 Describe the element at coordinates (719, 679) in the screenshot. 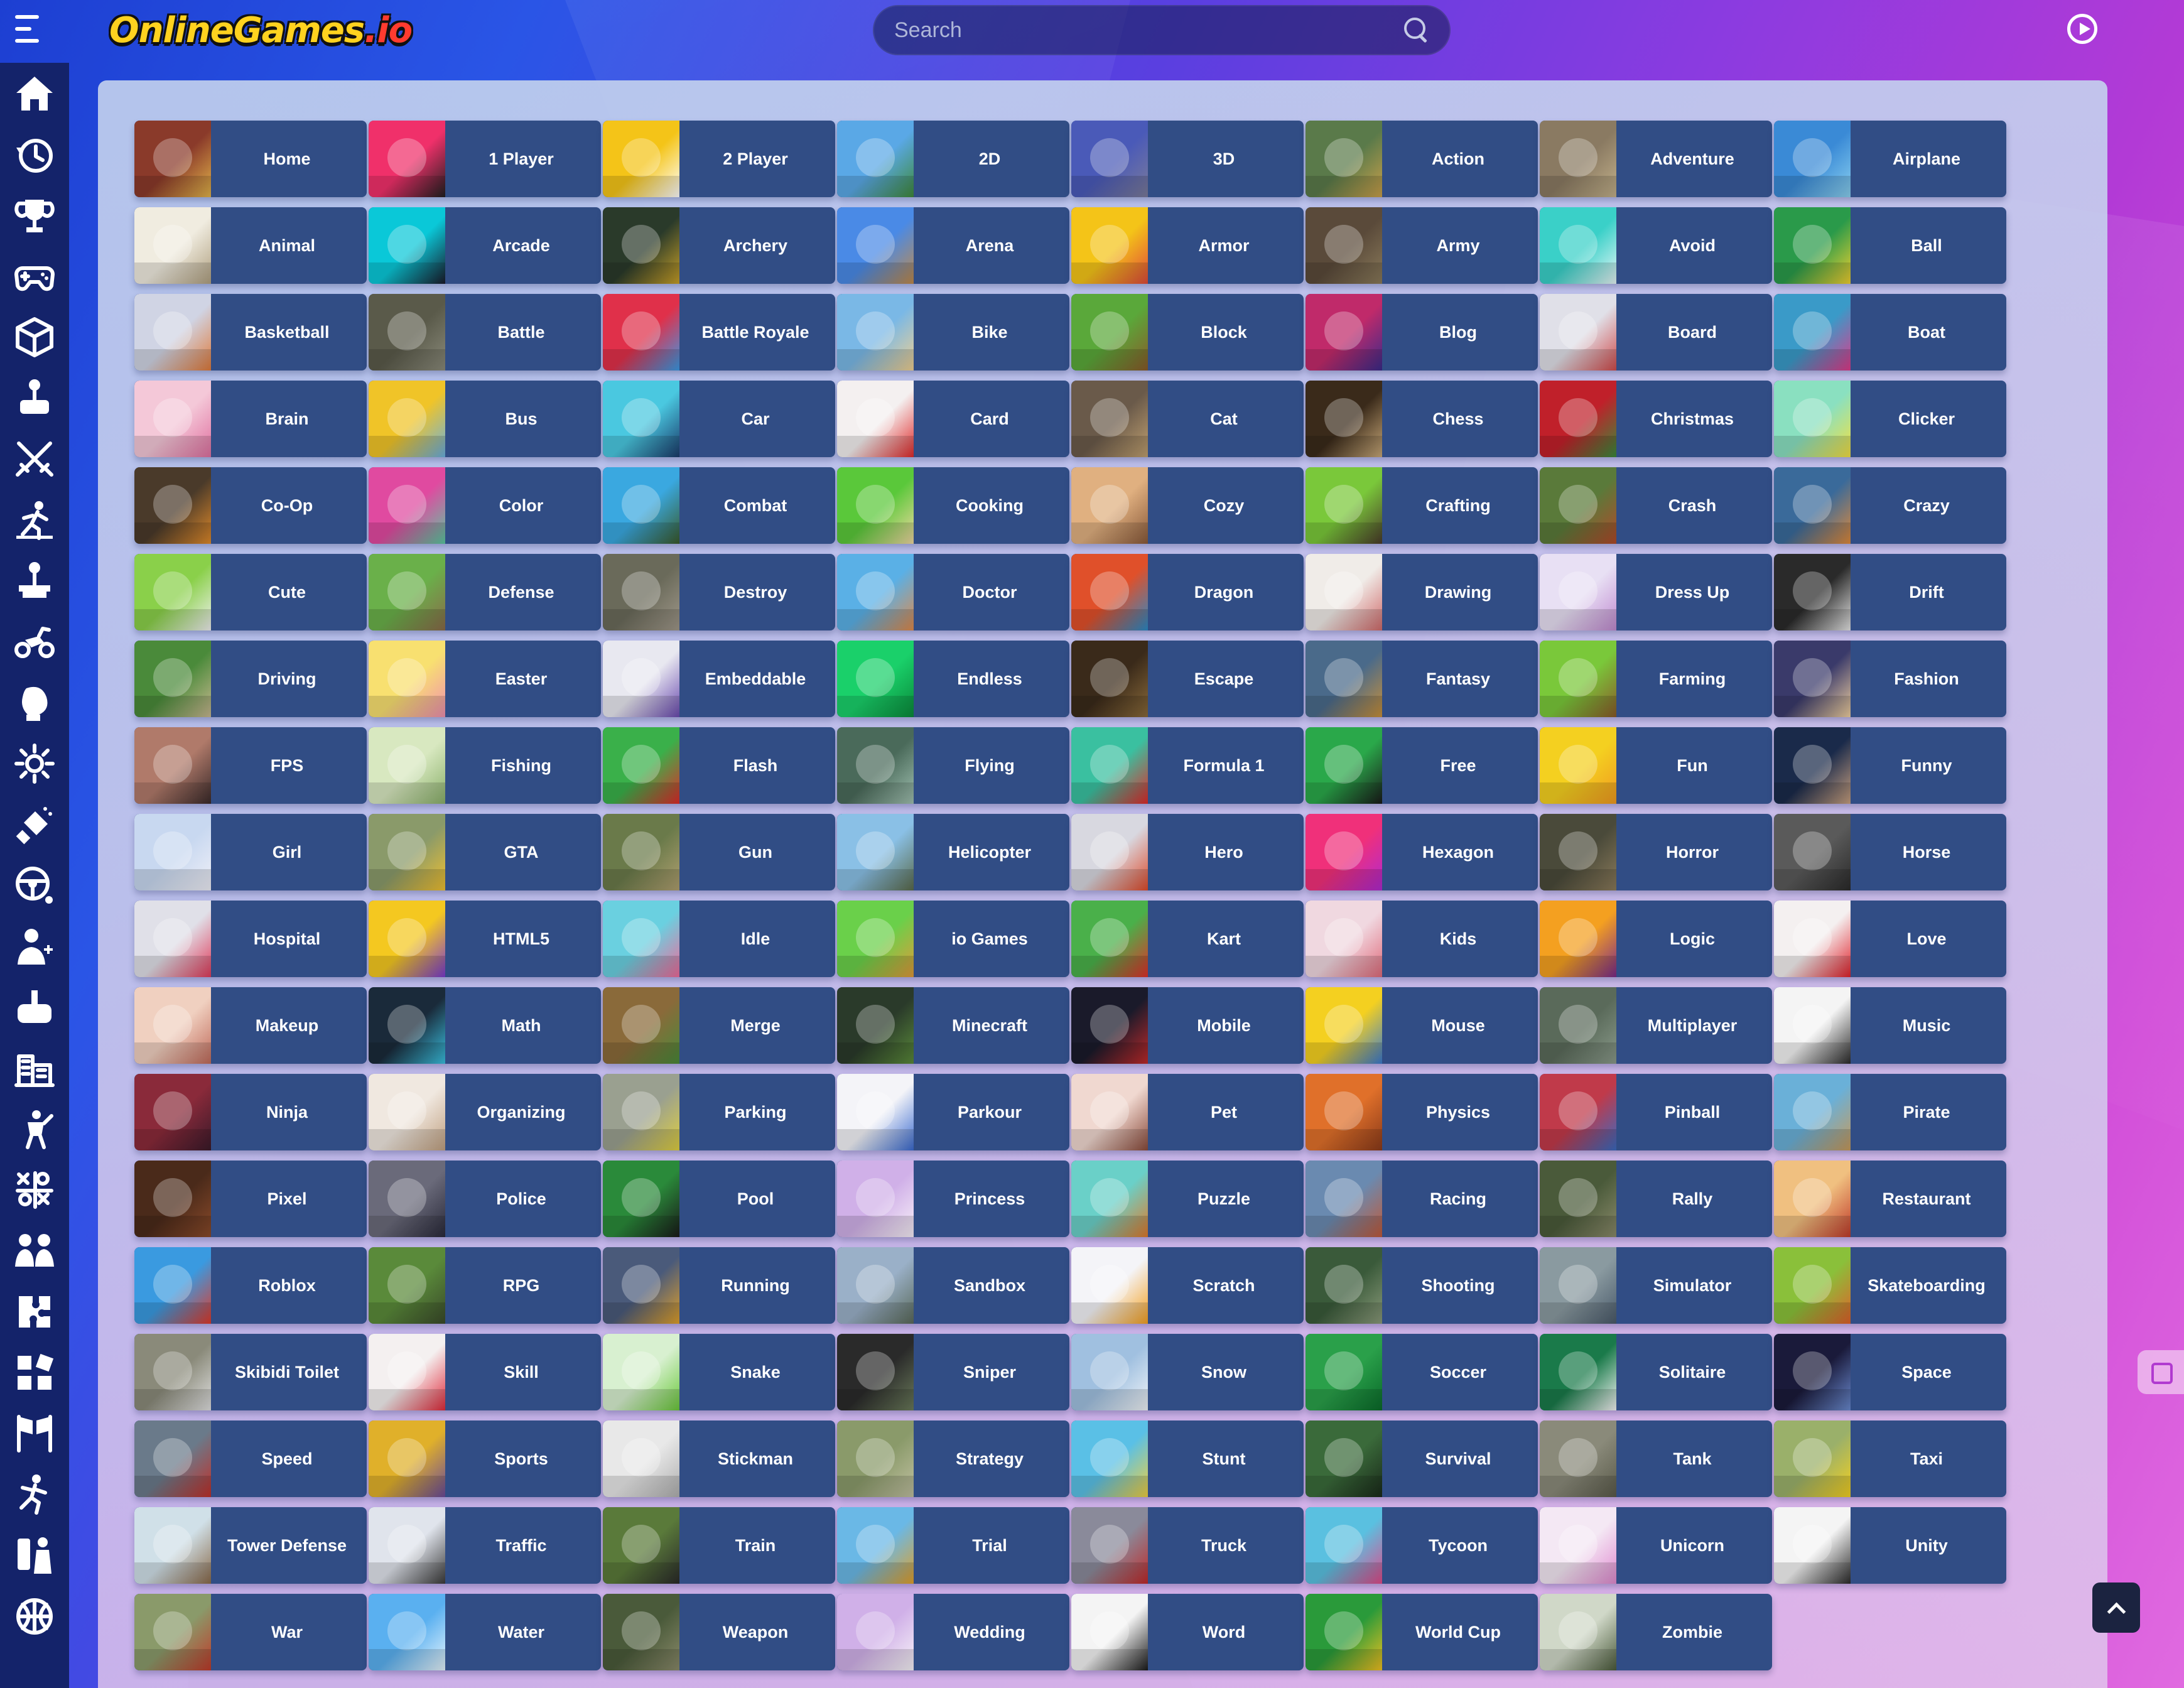

I see `category-tile-embeddable: Embeddable` at that location.